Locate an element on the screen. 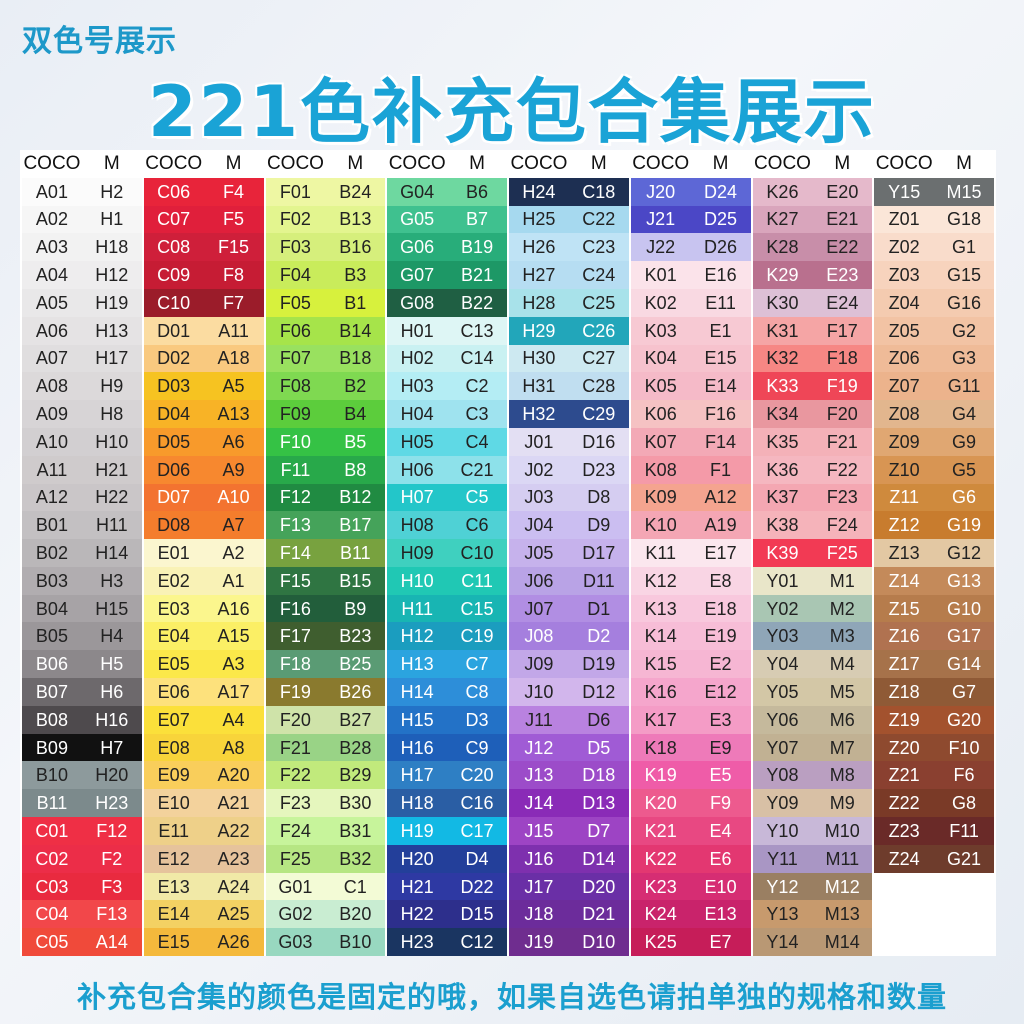  color-swatch-row: K17 E3 is located at coordinates (690, 719).